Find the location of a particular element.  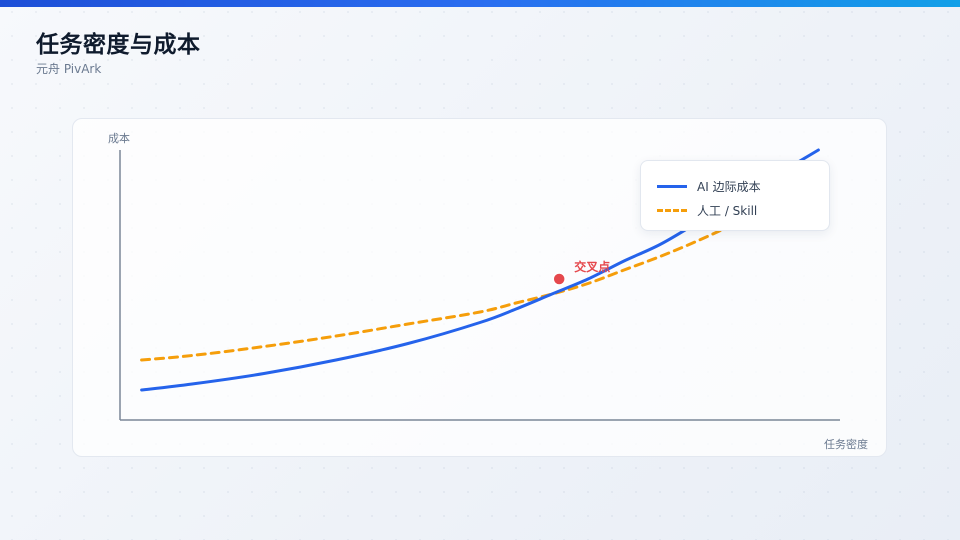

crossover-label: 交叉点 is located at coordinates (592, 266).